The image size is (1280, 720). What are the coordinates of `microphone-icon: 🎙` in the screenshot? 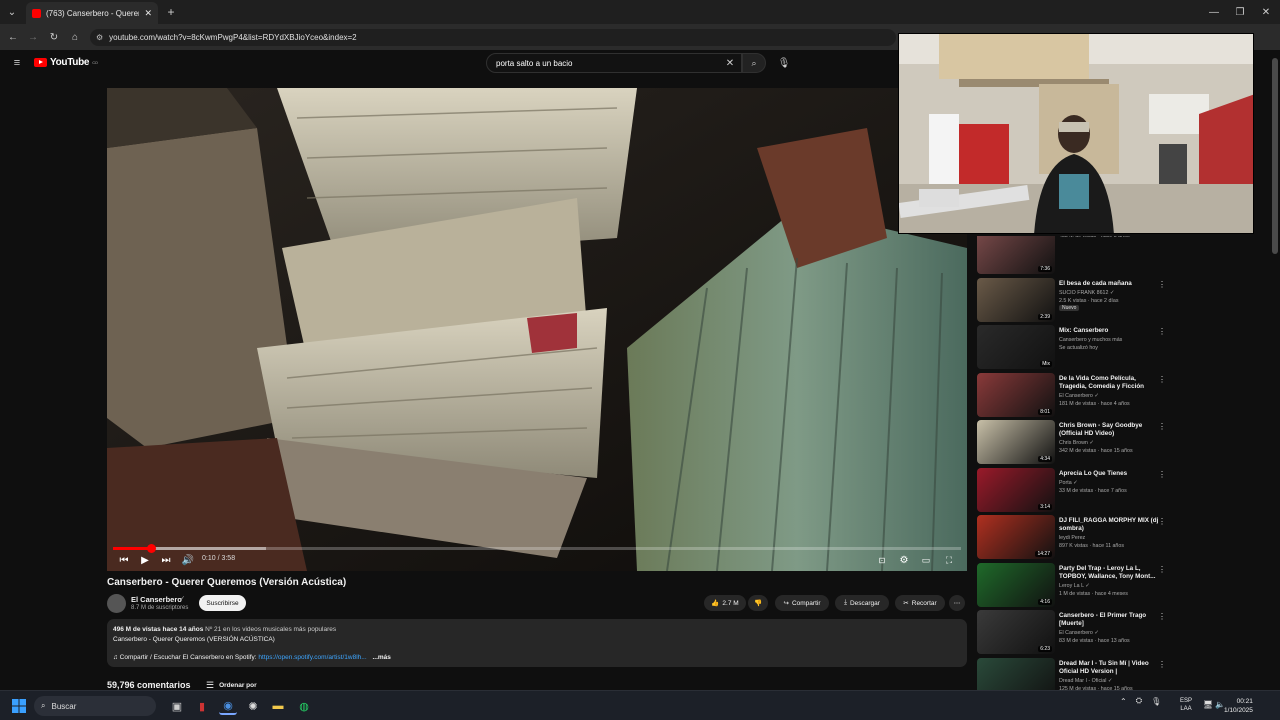 It's located at (1156, 701).